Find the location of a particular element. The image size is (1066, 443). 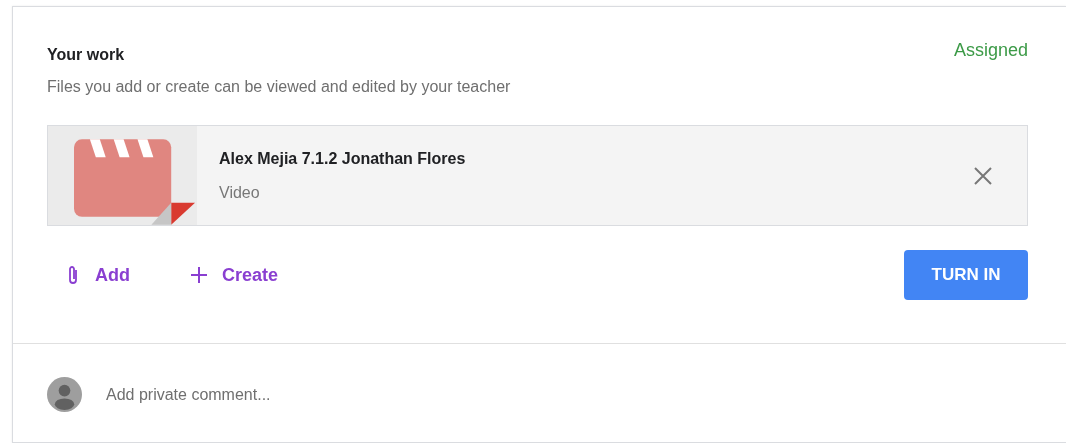

file-type: Video is located at coordinates (240, 192).